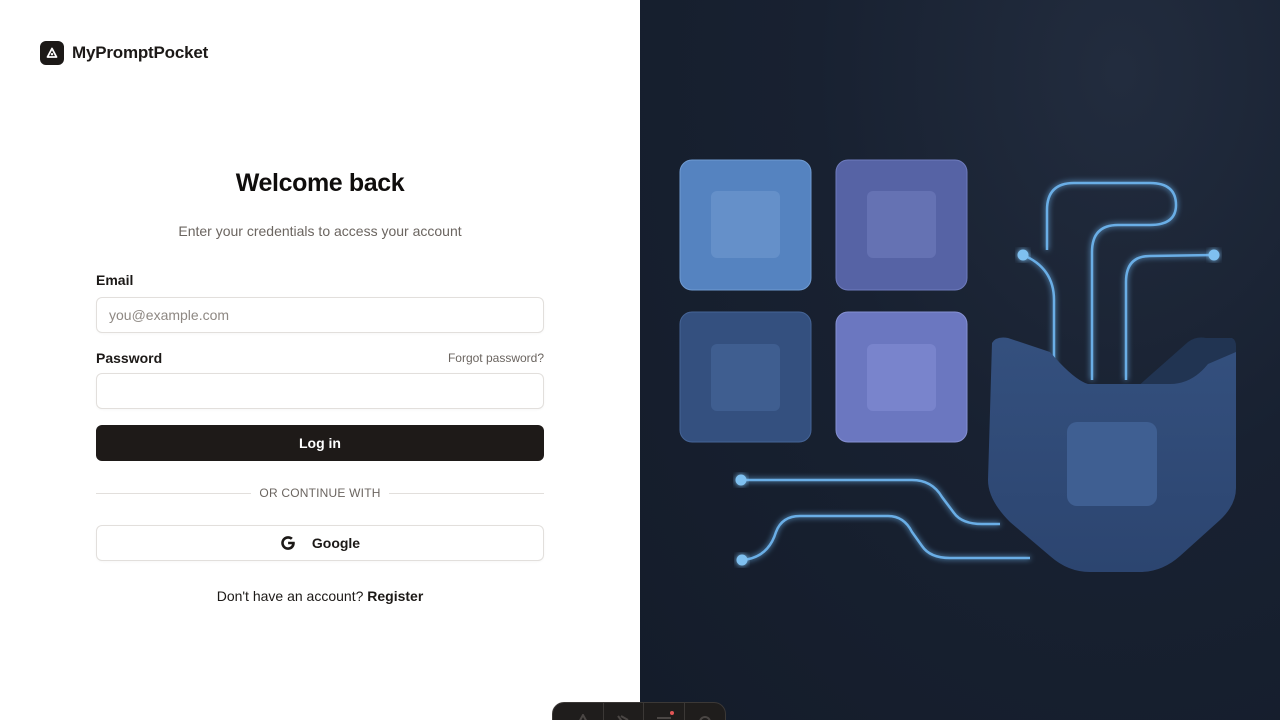 The width and height of the screenshot is (1280, 720). What do you see at coordinates (52, 52) in the screenshot?
I see `brand-logo-icon` at bounding box center [52, 52].